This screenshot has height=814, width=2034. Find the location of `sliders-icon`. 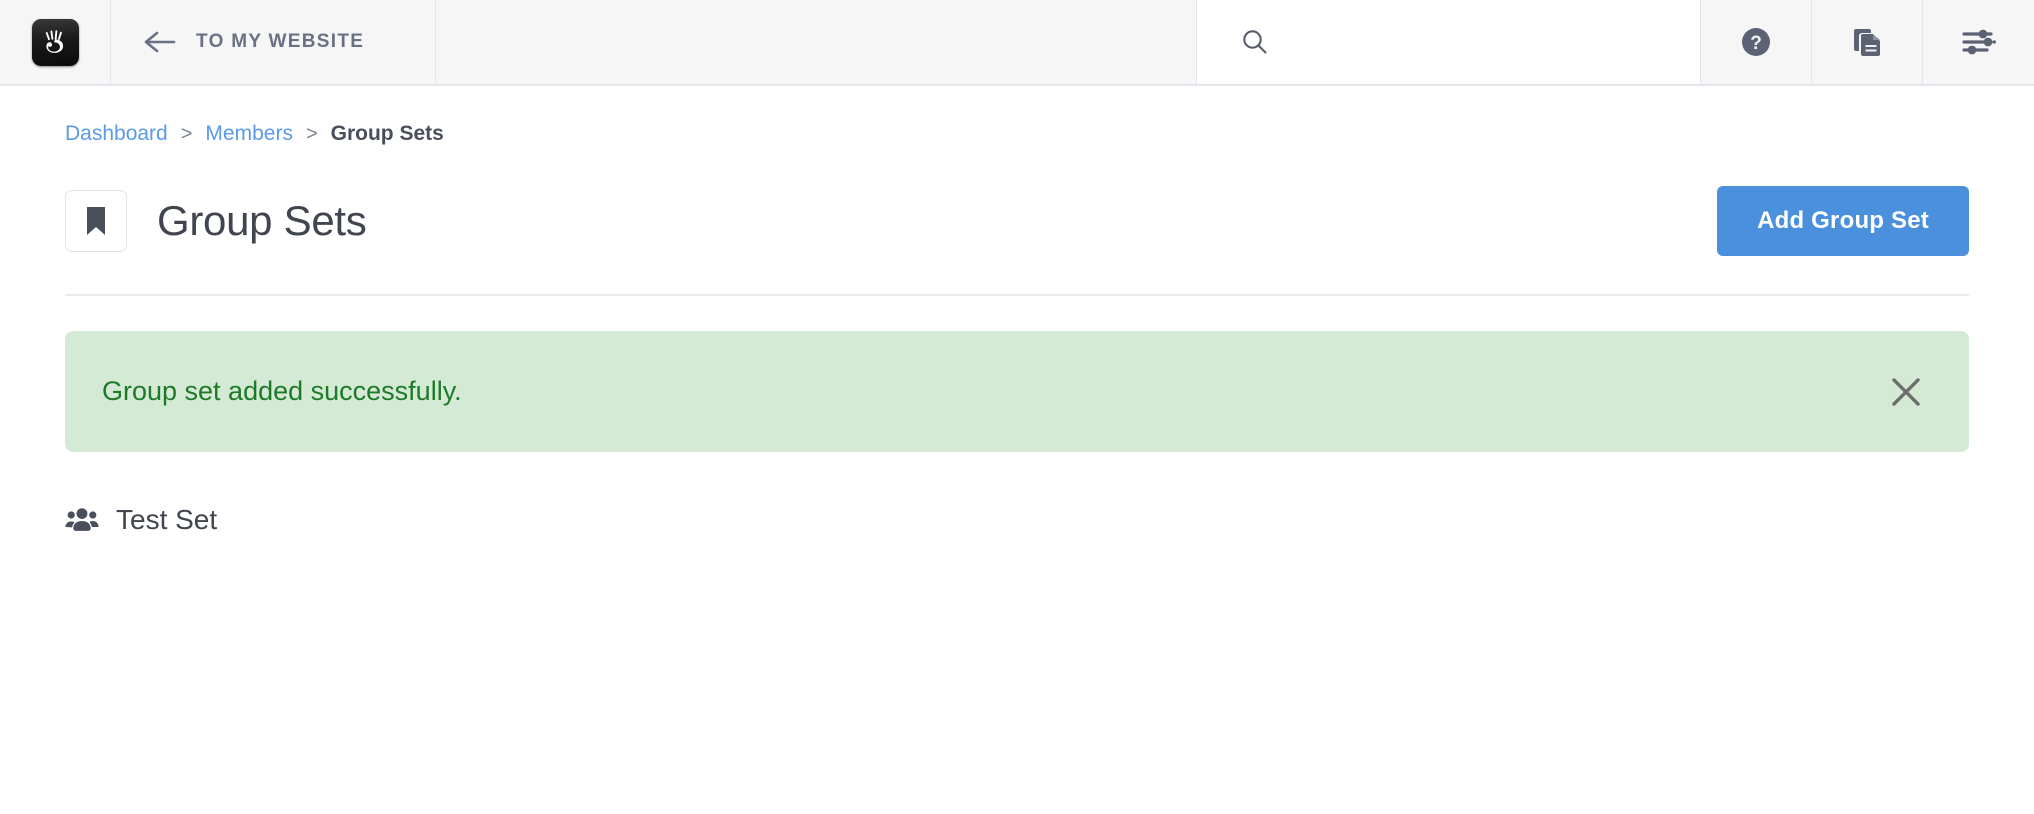

sliders-icon is located at coordinates (1979, 42).